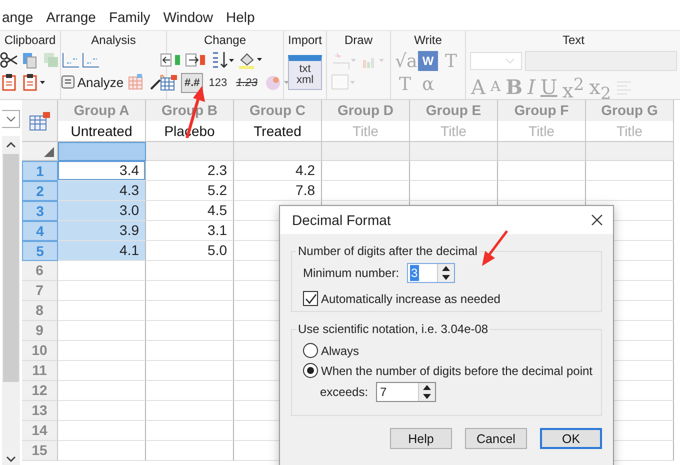  What do you see at coordinates (68, 82) in the screenshot?
I see `list-icon` at bounding box center [68, 82].